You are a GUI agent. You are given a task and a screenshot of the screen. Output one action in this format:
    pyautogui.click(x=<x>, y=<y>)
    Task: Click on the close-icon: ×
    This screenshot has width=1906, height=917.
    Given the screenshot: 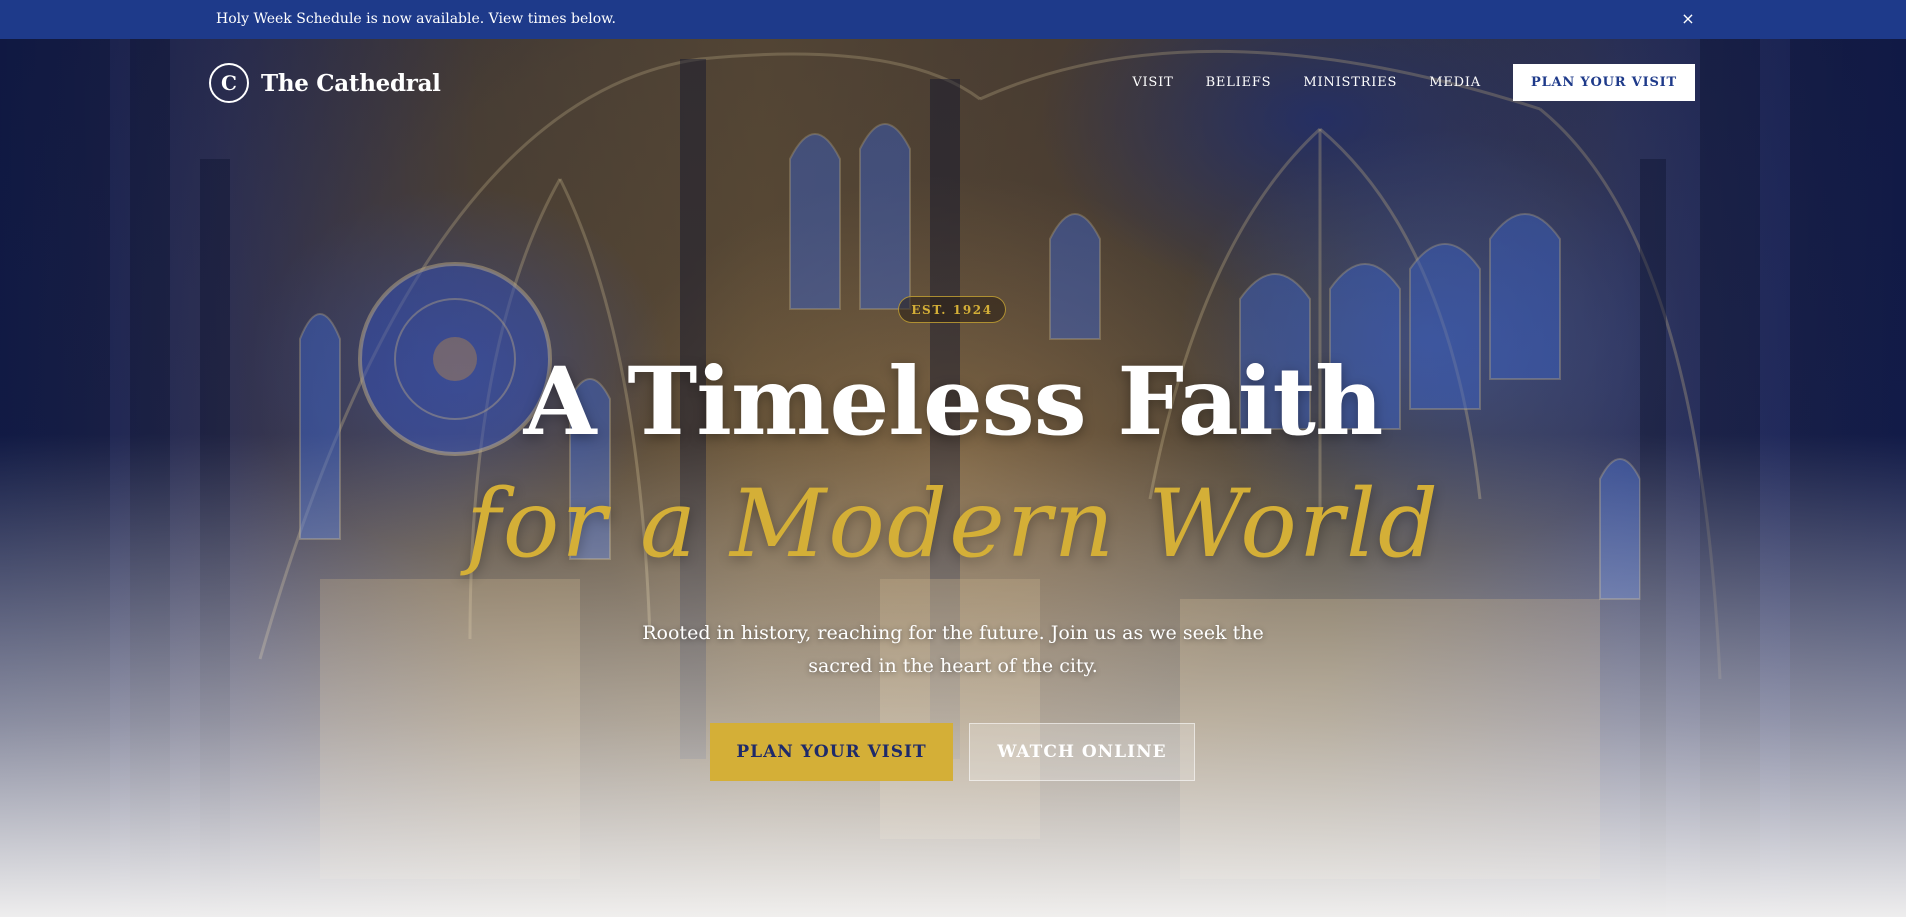 What is the action you would take?
    pyautogui.click(x=1688, y=19)
    